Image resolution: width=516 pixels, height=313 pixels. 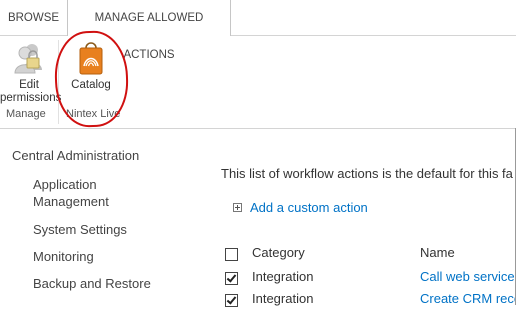 I want to click on nav-item-monitoring: Monitoring, so click(x=63, y=256).